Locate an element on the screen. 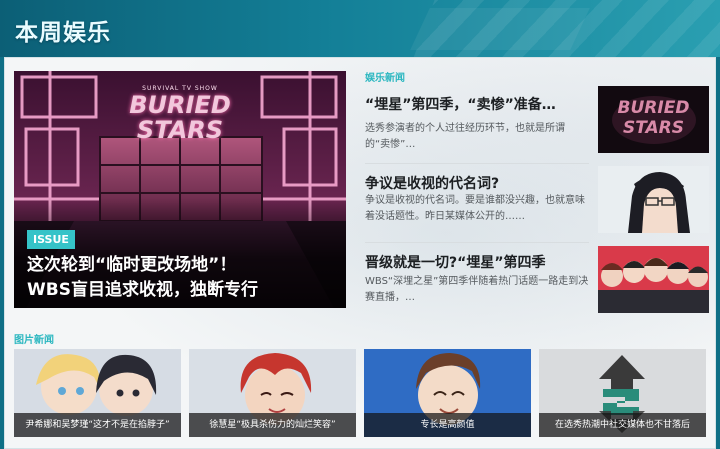 The height and width of the screenshot is (449, 720). photo-card: 尹希娜和吴梦瑾“这才不是在掐脖子” is located at coordinates (97, 393).